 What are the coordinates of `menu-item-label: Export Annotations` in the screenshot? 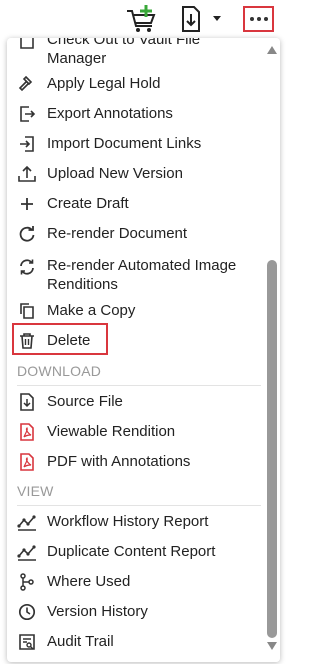 It's located at (110, 113).